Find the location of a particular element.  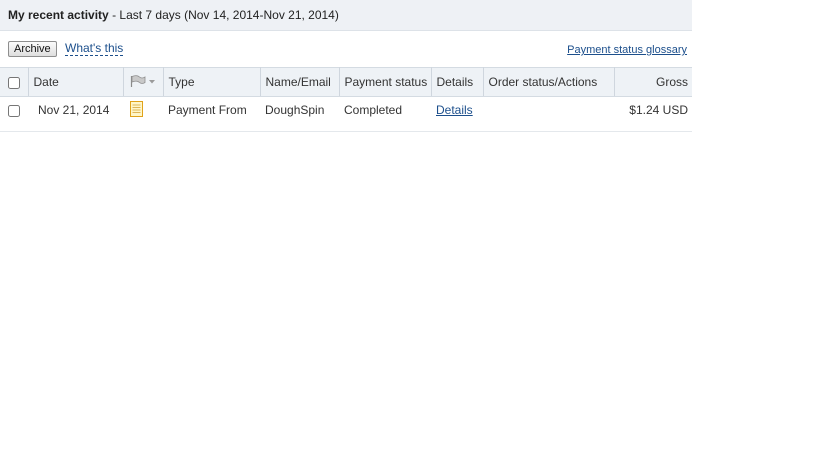

column-header-flag is located at coordinates (143, 82).